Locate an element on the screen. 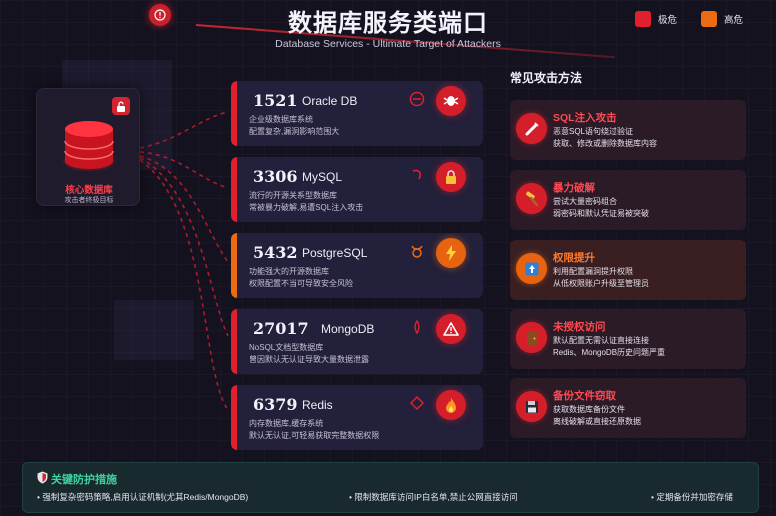 The width and height of the screenshot is (776, 516). attack-name: 备份文件窃取 is located at coordinates (584, 396).